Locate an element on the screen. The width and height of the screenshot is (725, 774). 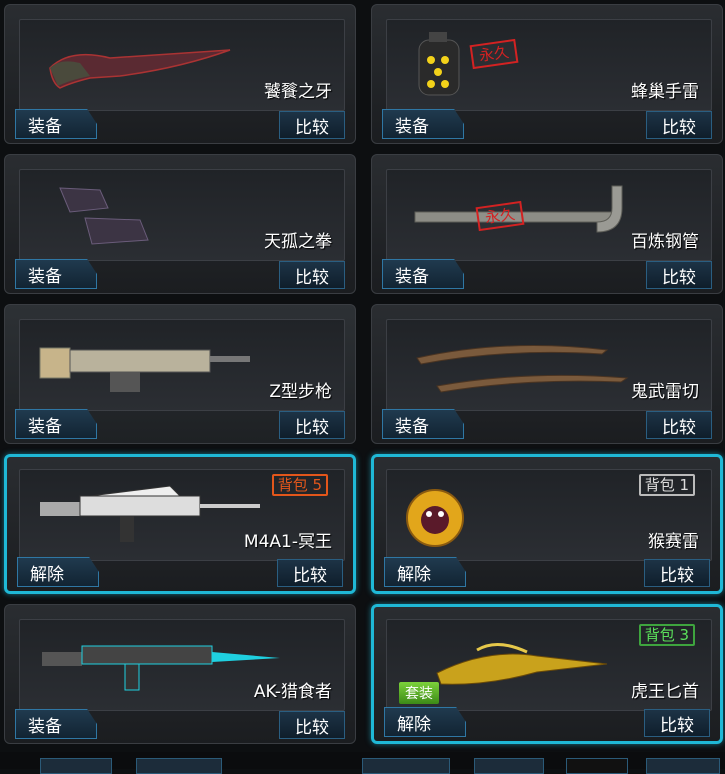
item-card: 永久 蜂巢手雷 装备 比较 is located at coordinates (547, 74).